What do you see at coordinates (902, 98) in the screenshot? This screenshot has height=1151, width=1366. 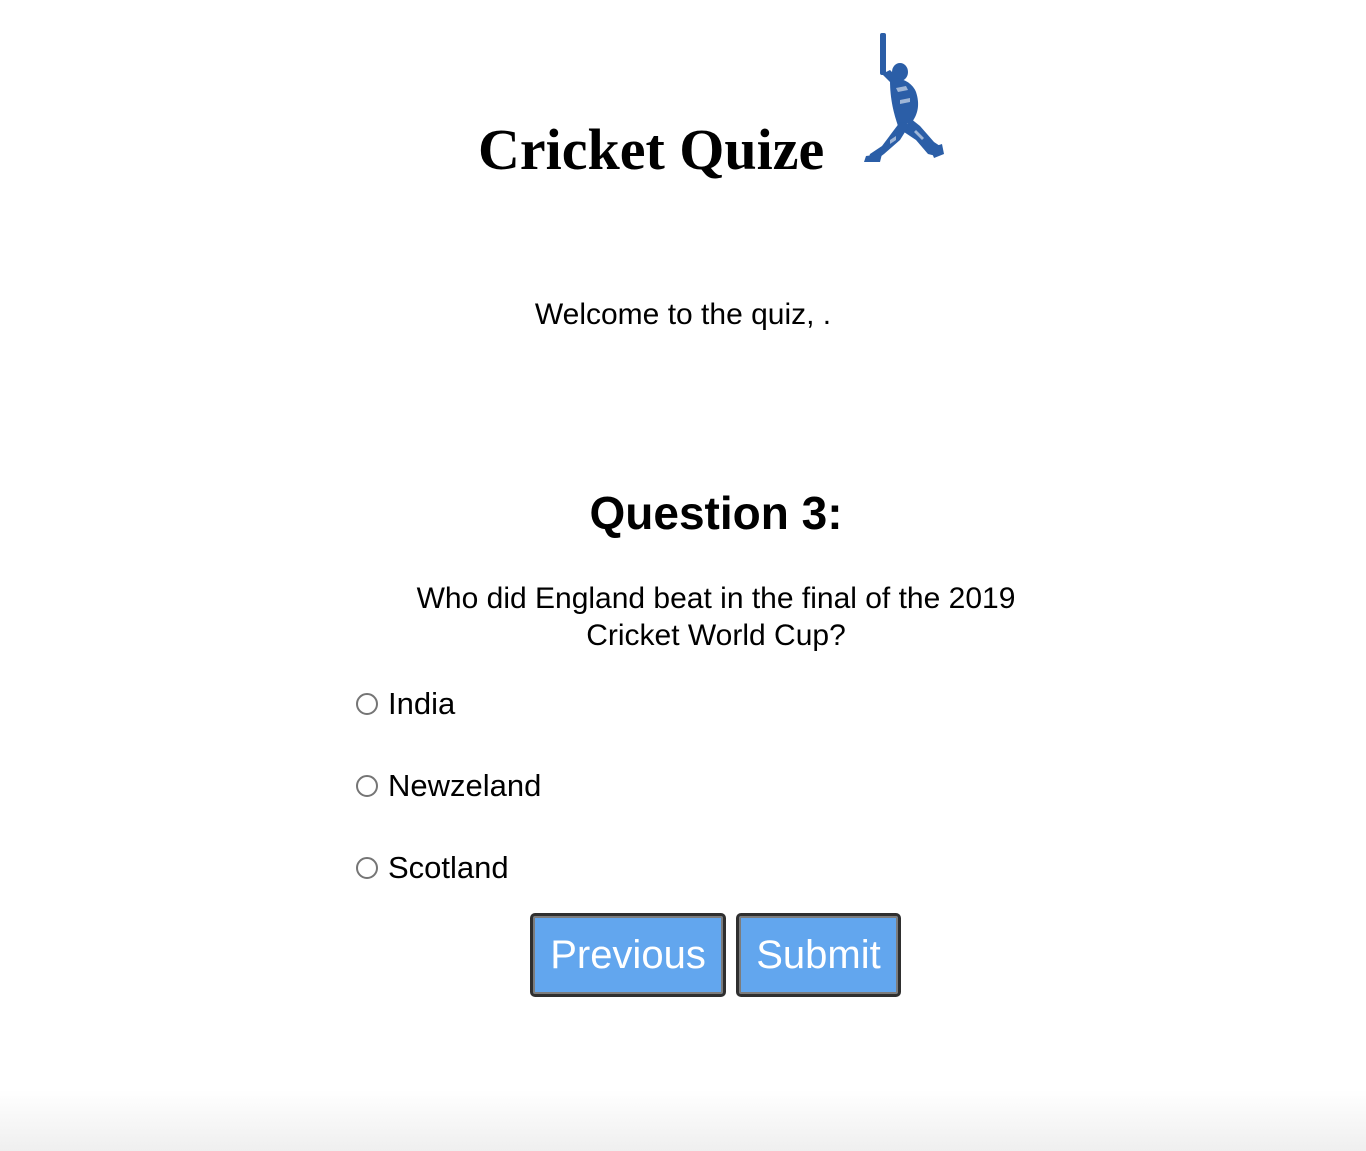 I see `cricket-batsman-icon` at bounding box center [902, 98].